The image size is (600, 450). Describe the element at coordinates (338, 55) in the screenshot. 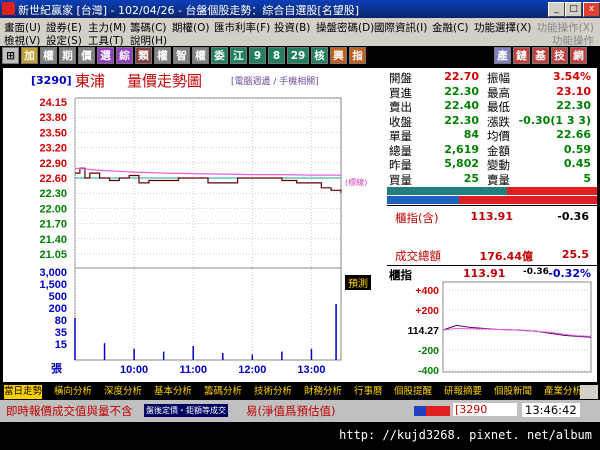

I see `toolbar-button-xing: 興` at that location.